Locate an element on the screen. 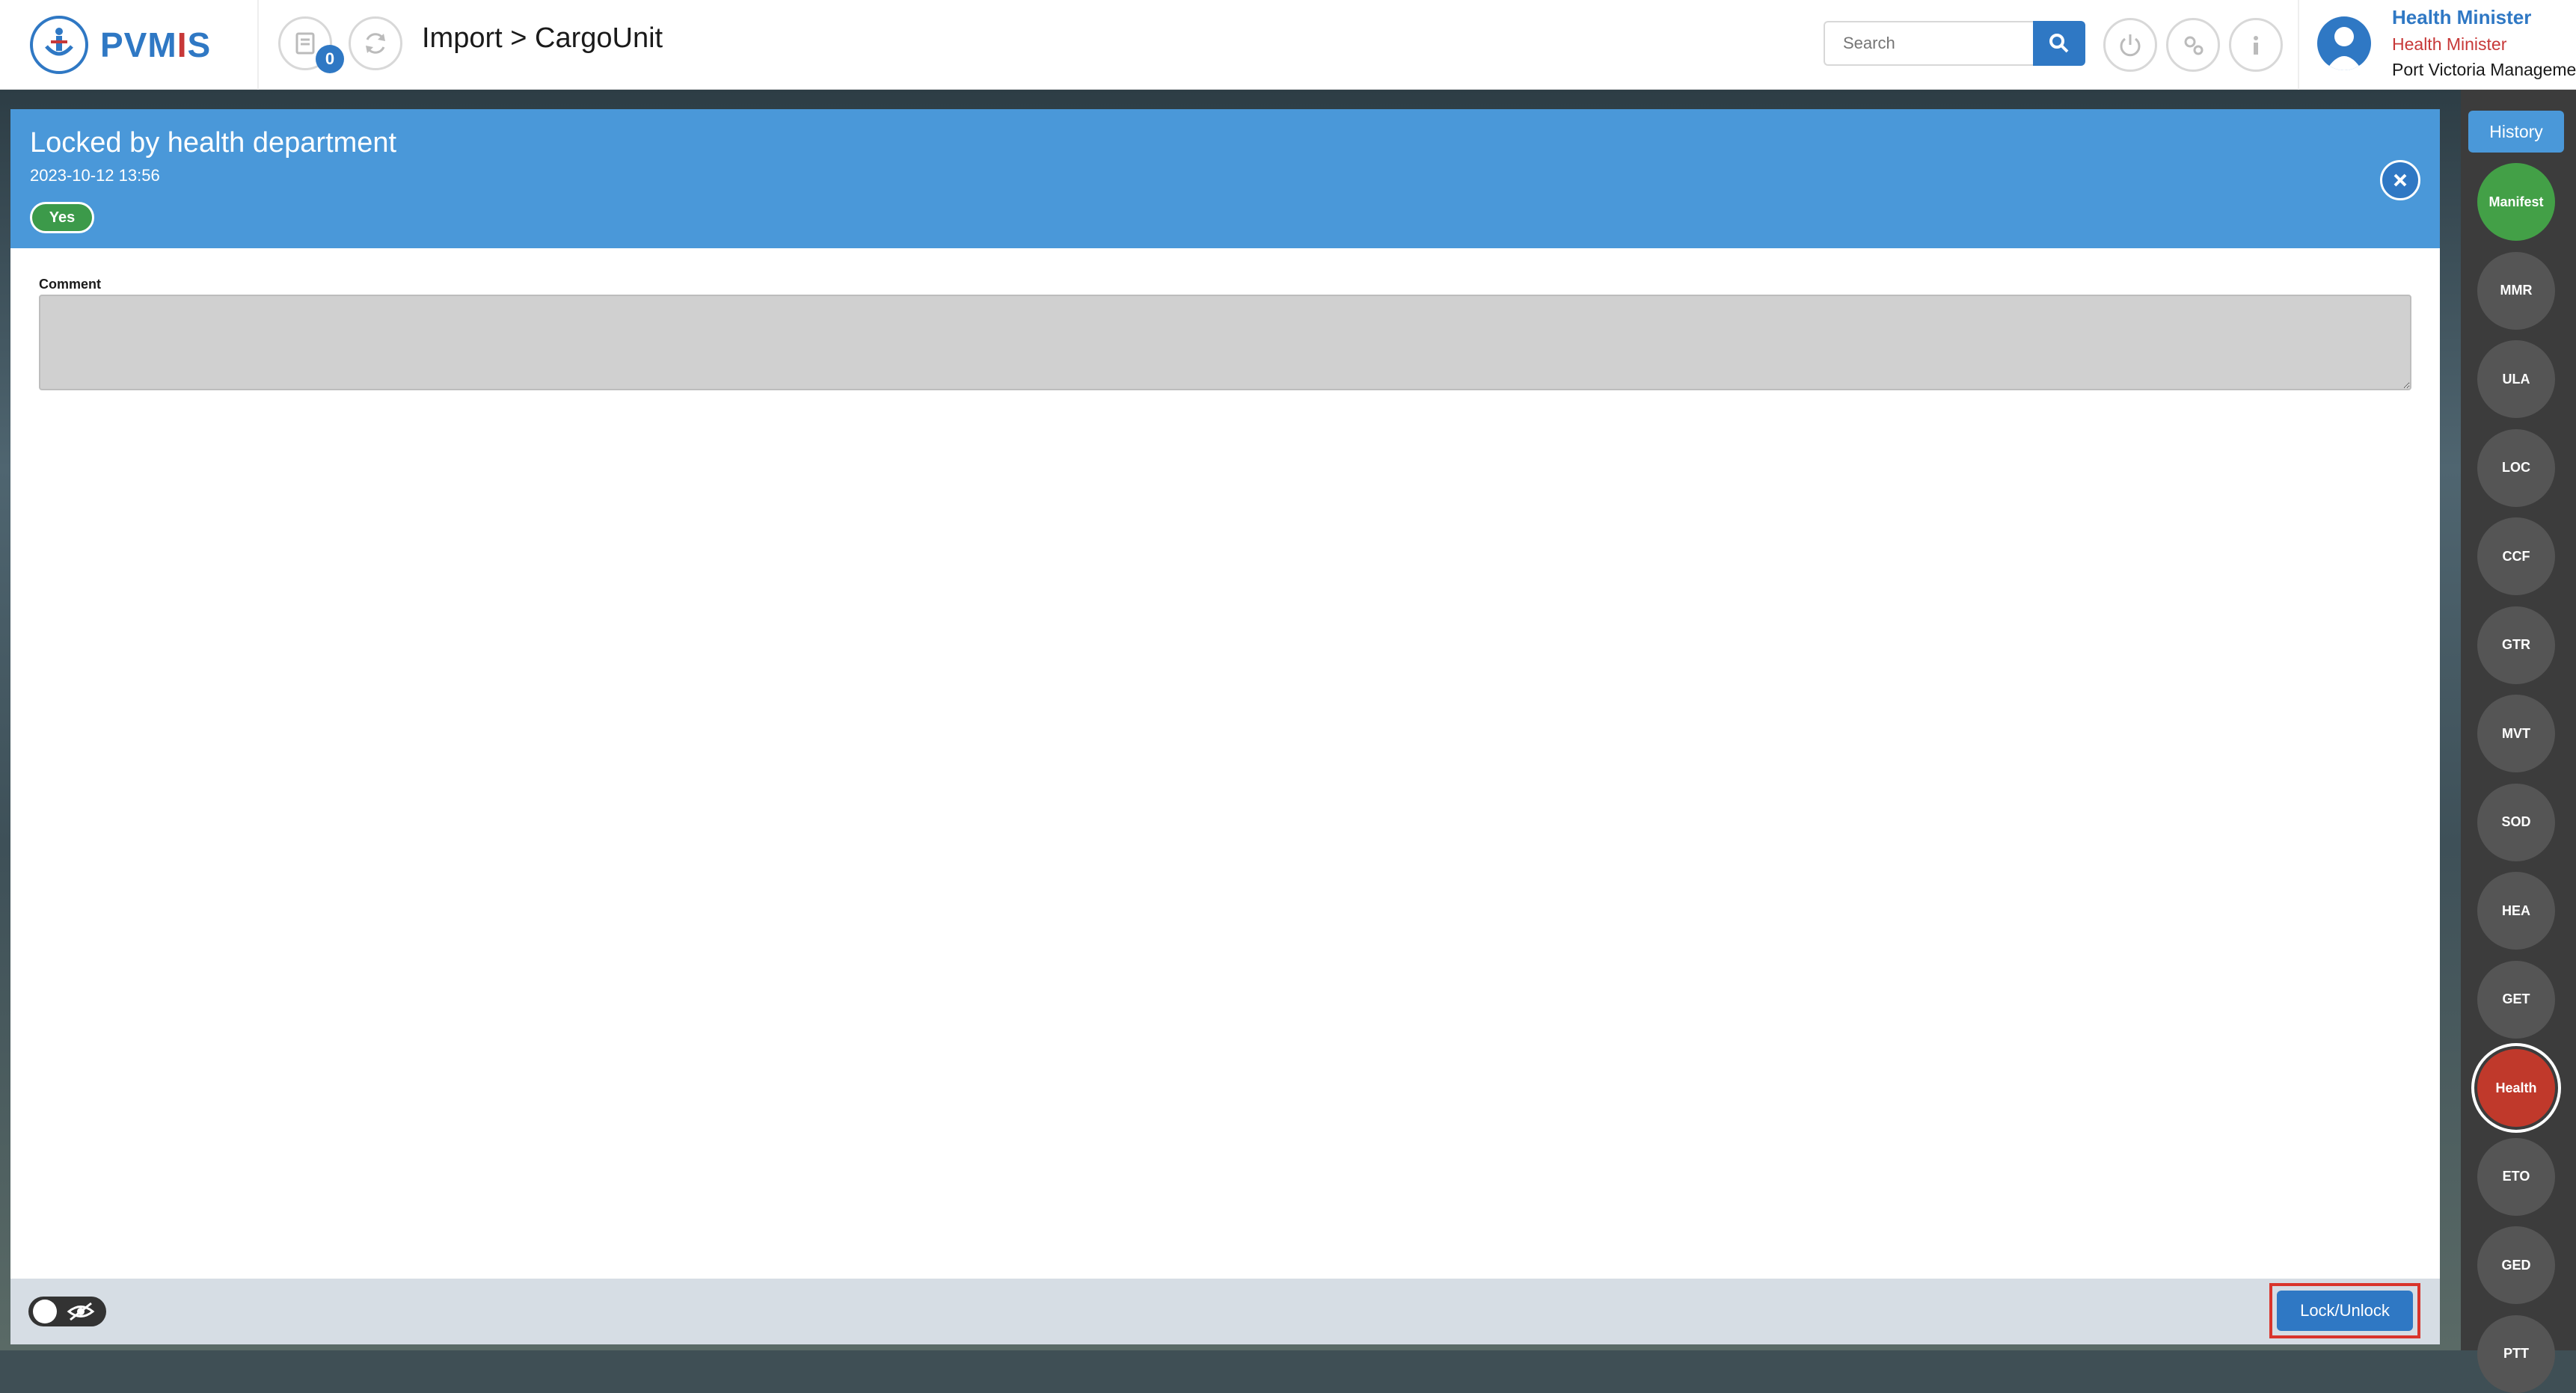 This screenshot has height=1393, width=2576. search-icon is located at coordinates (2059, 43).